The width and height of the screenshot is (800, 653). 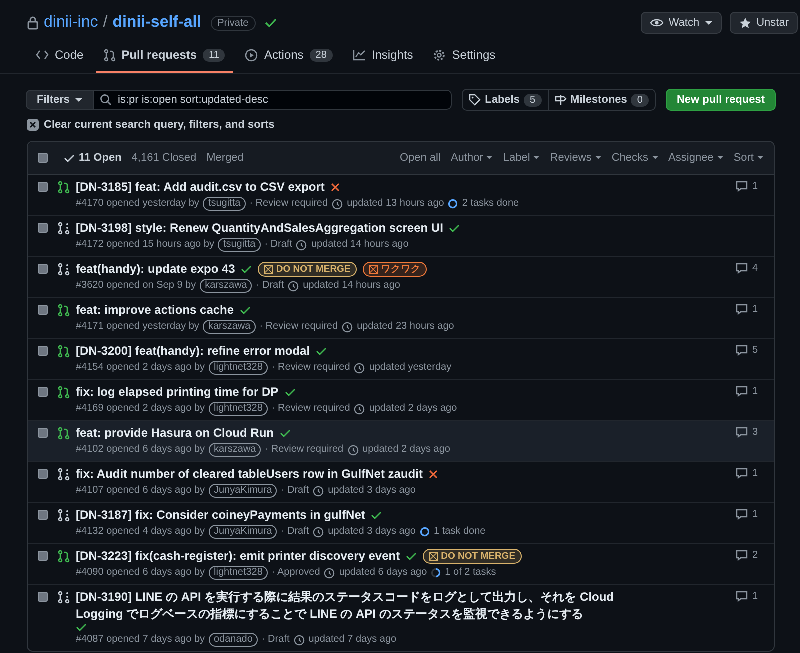 What do you see at coordinates (366, 606) in the screenshot?
I see `pull-request-title: [DN-3190] LINE の API を実行する際に結果のステータスコードをログとして出力し、それを Cloud Logging でログベースの指標にすることで LINE の API のステータスを監視できるようにする` at bounding box center [366, 606].